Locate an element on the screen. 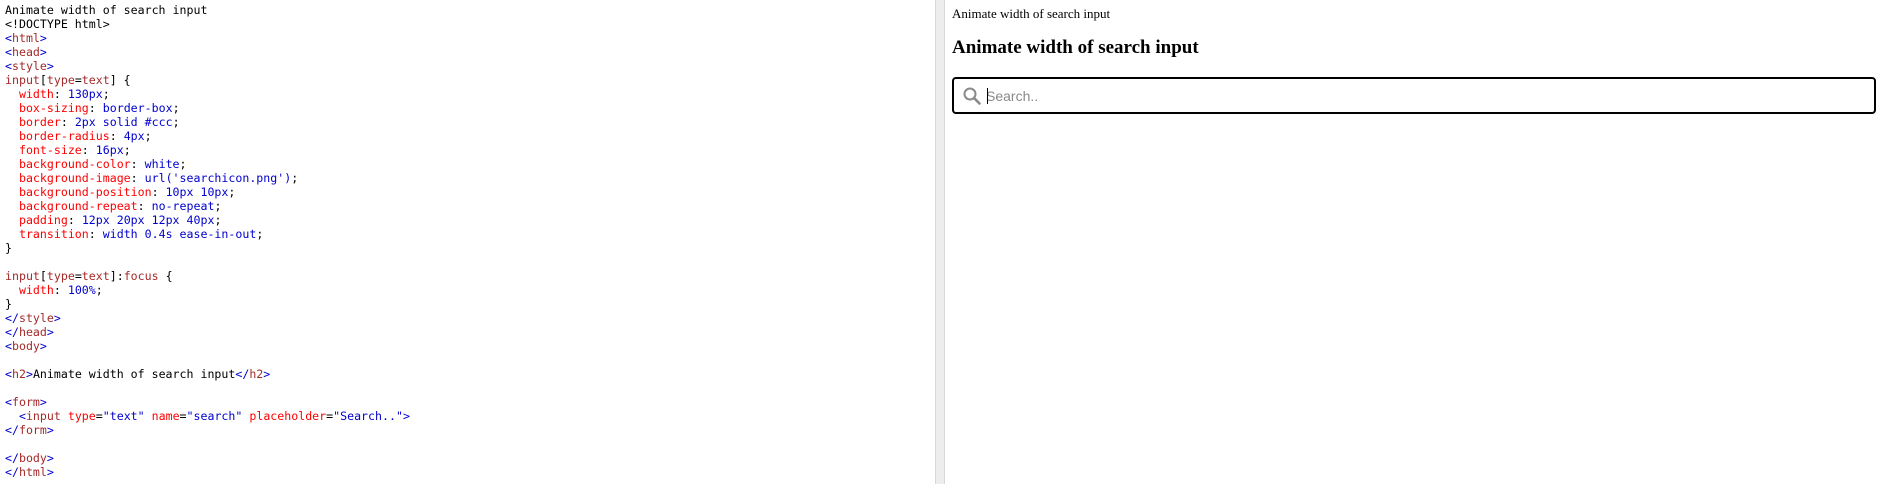 The image size is (1881, 484). code-token: 12px 20px 12px 40px is located at coordinates (148, 220).